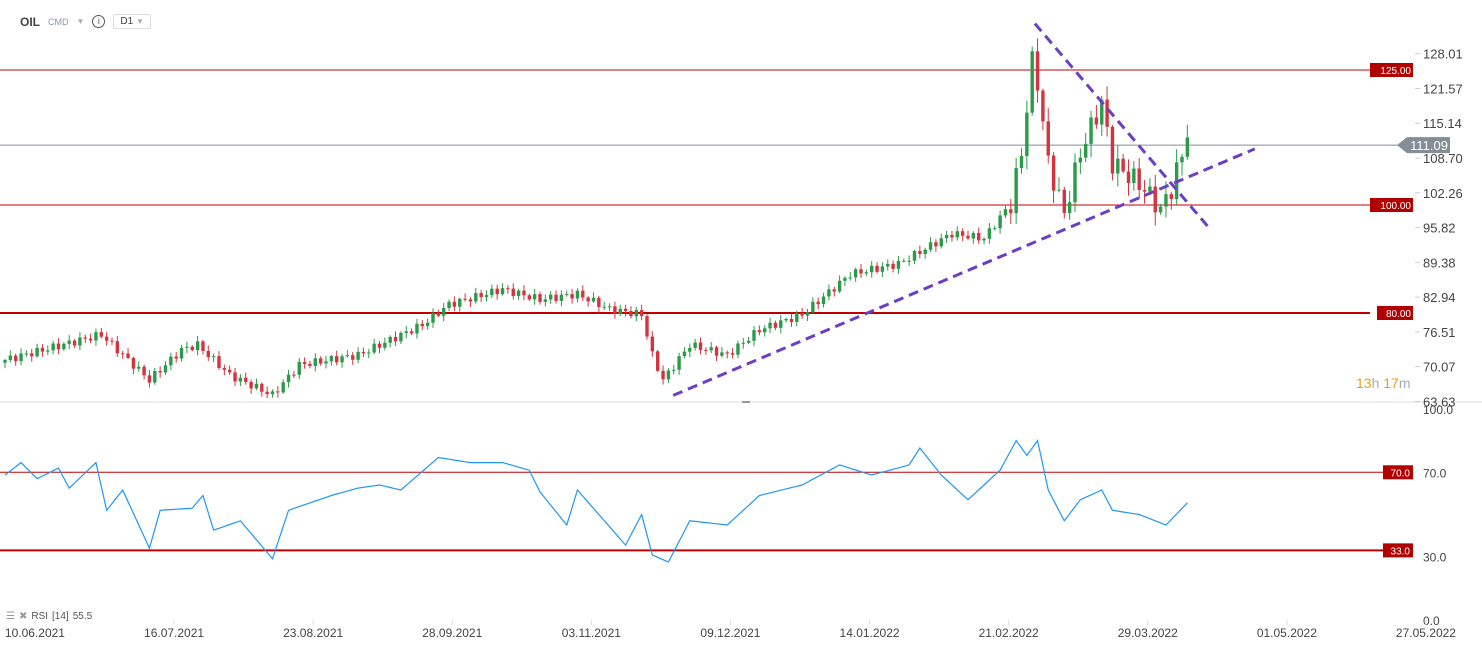  What do you see at coordinates (1122, 126) in the screenshot?
I see `trendline` at bounding box center [1122, 126].